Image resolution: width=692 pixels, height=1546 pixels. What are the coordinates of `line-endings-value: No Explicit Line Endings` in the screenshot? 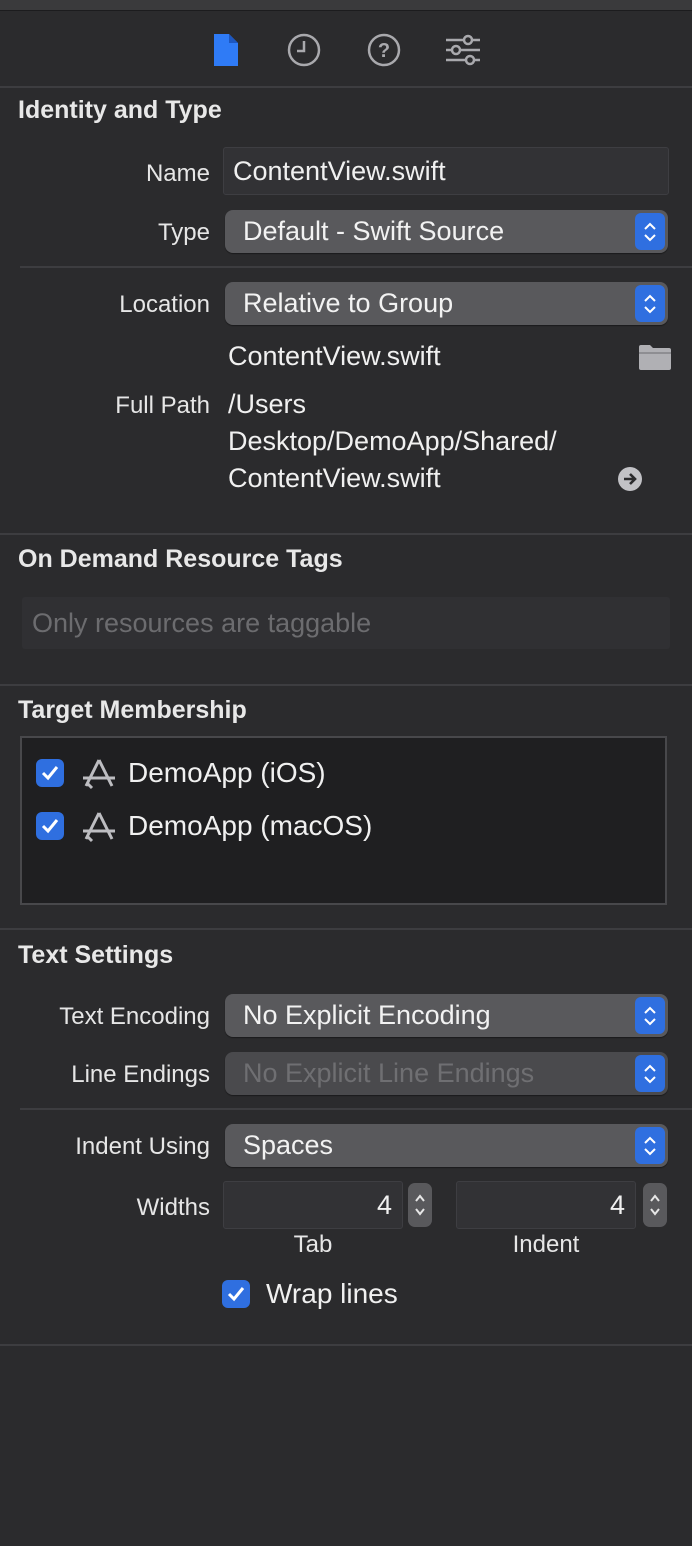 It's located at (389, 1073).